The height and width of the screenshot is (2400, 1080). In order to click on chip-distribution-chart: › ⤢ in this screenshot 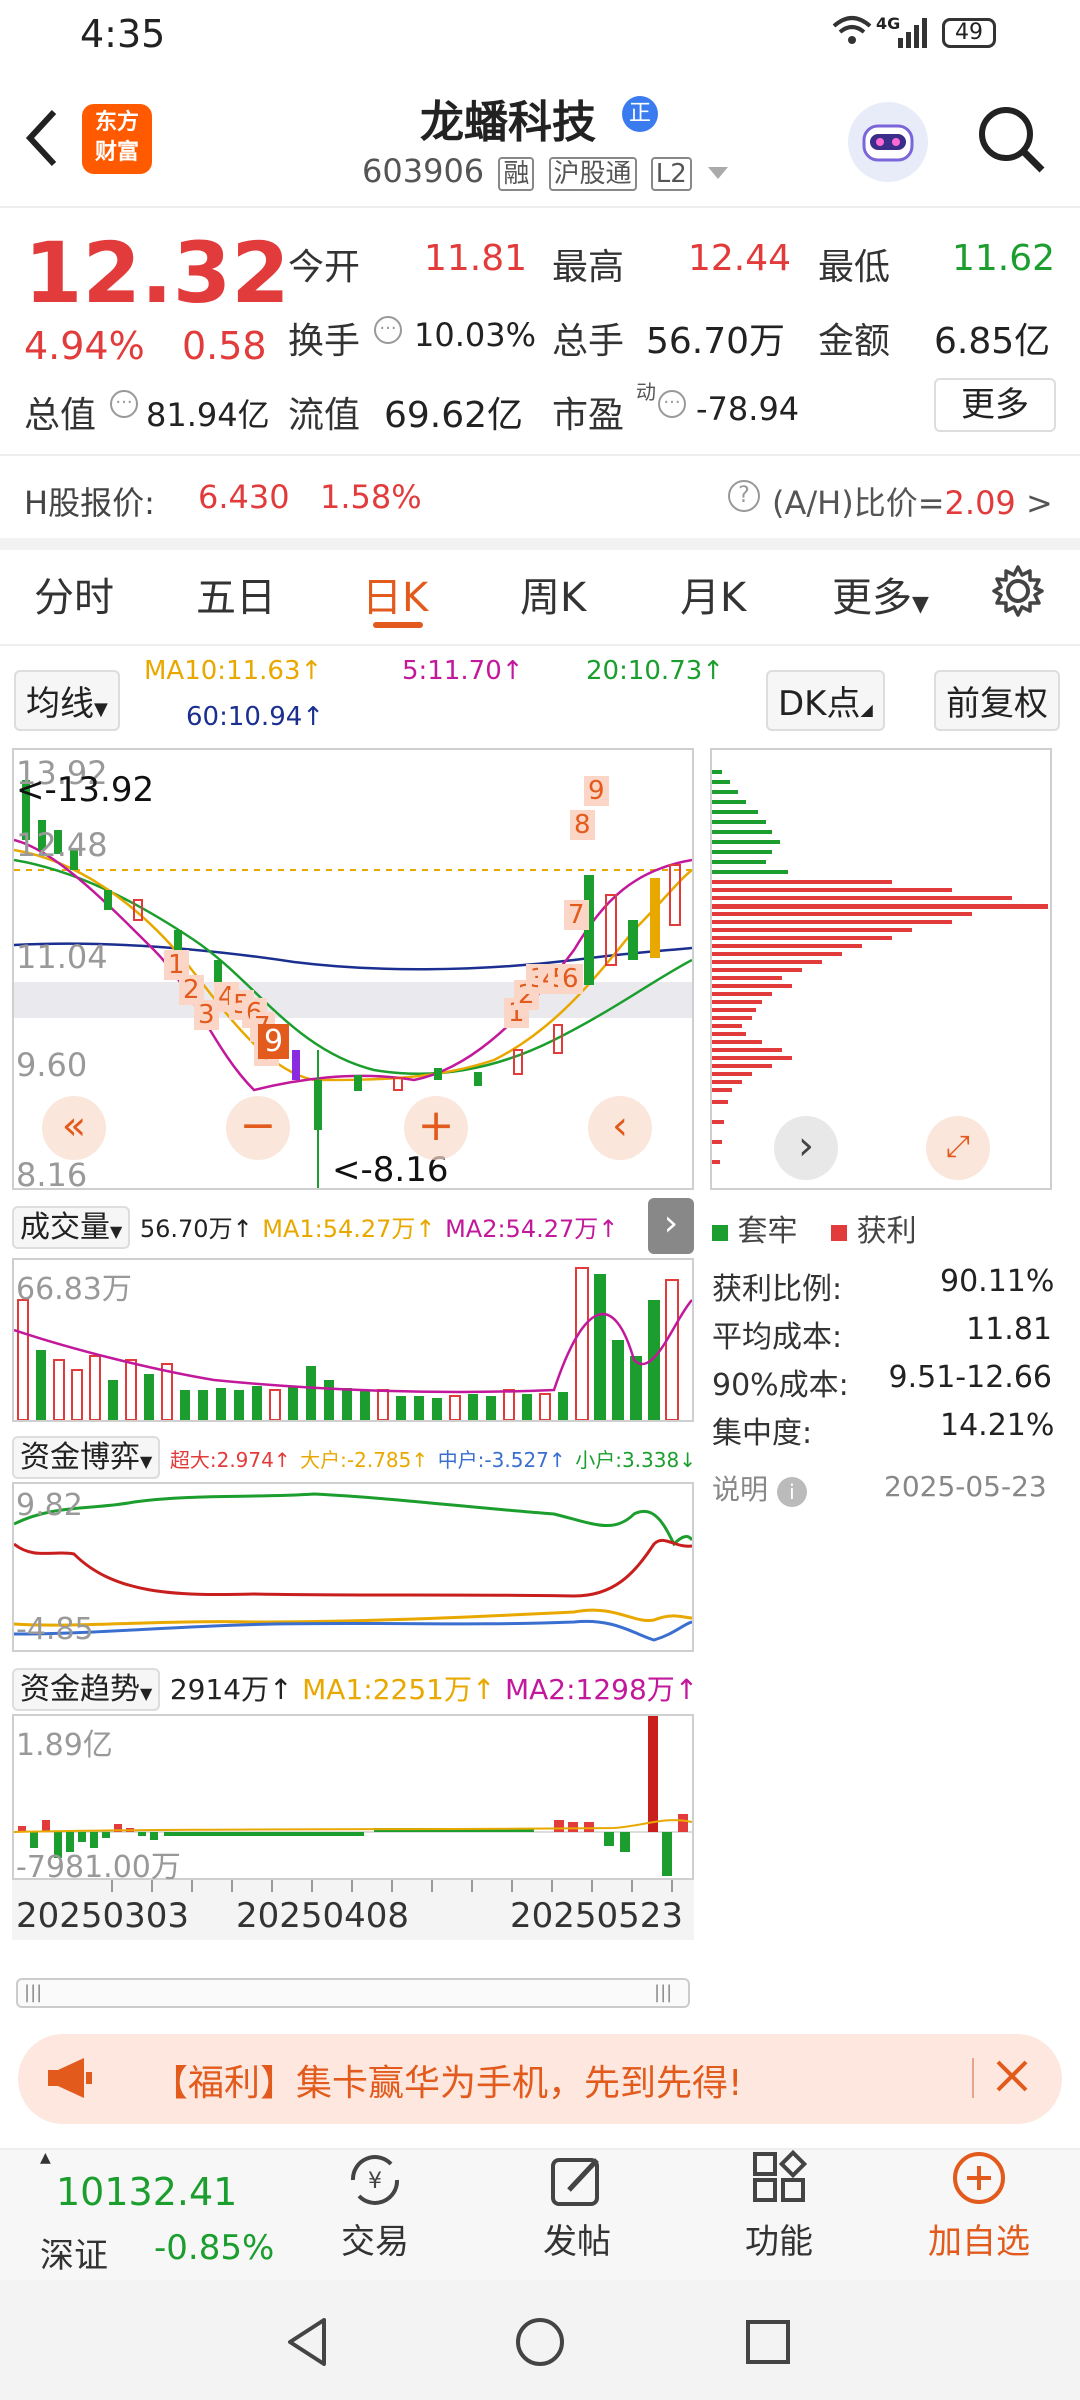, I will do `click(881, 969)`.